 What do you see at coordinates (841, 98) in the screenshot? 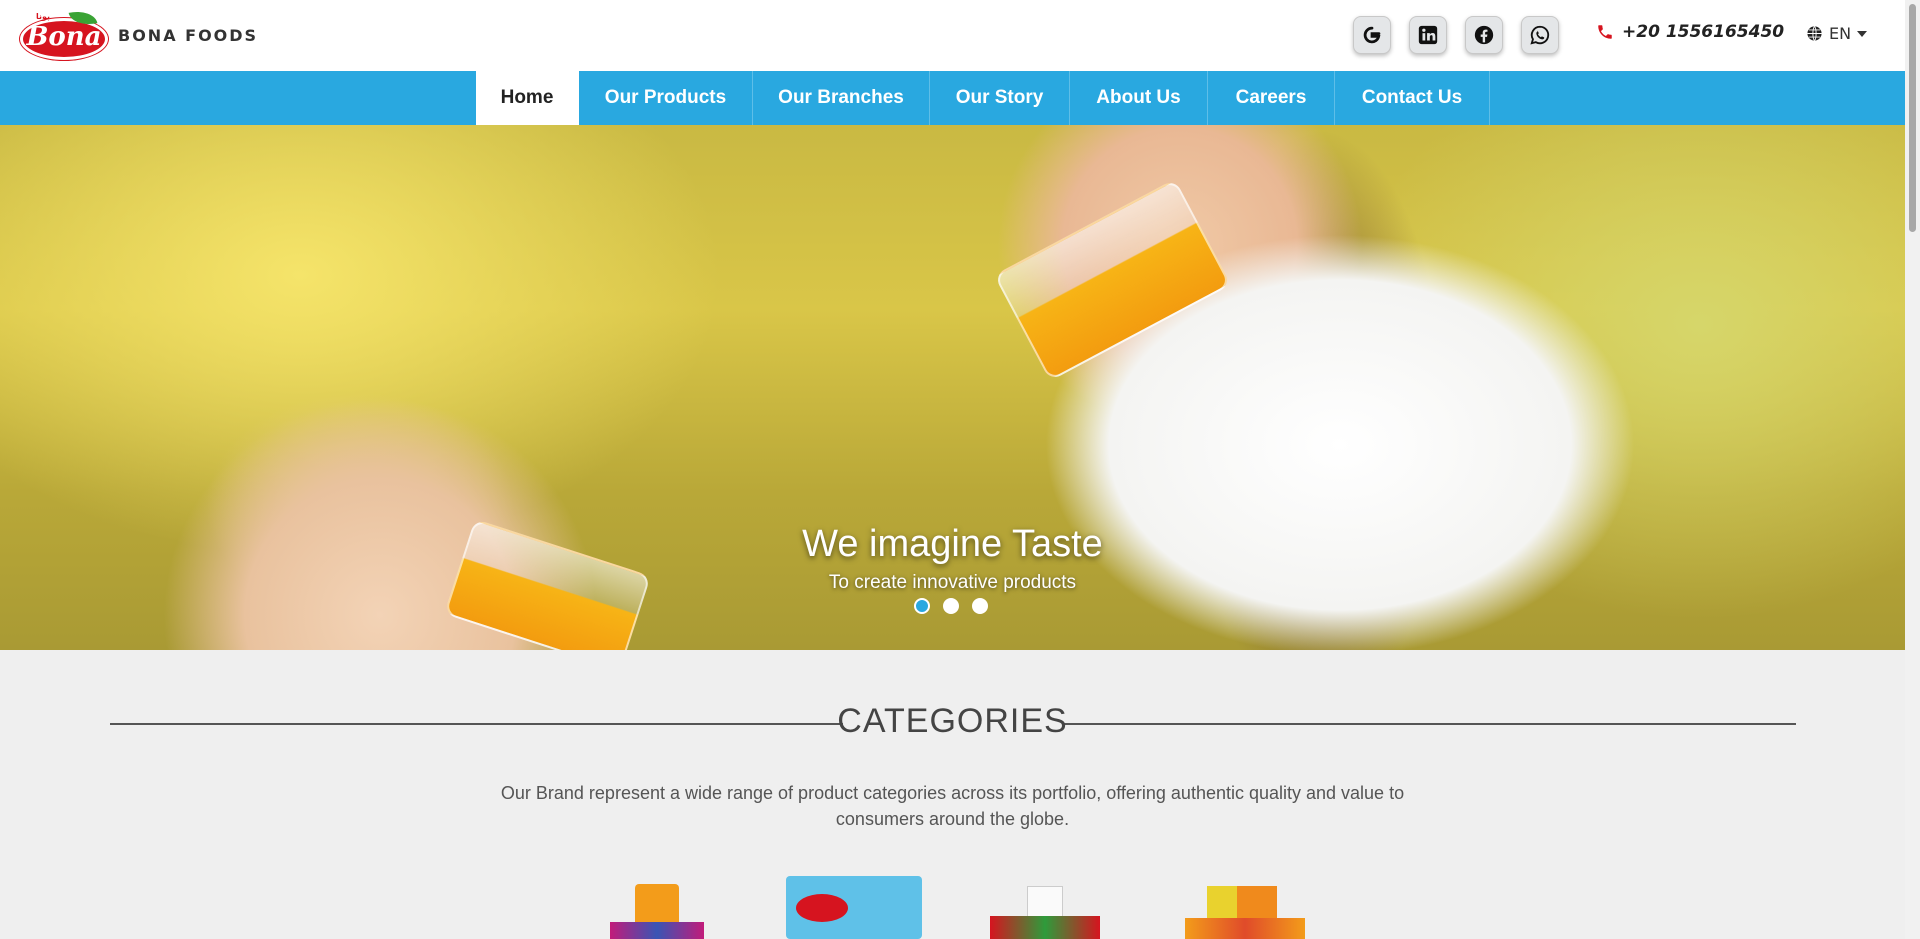
I see `nav-item-our-branches: Our Branches` at bounding box center [841, 98].